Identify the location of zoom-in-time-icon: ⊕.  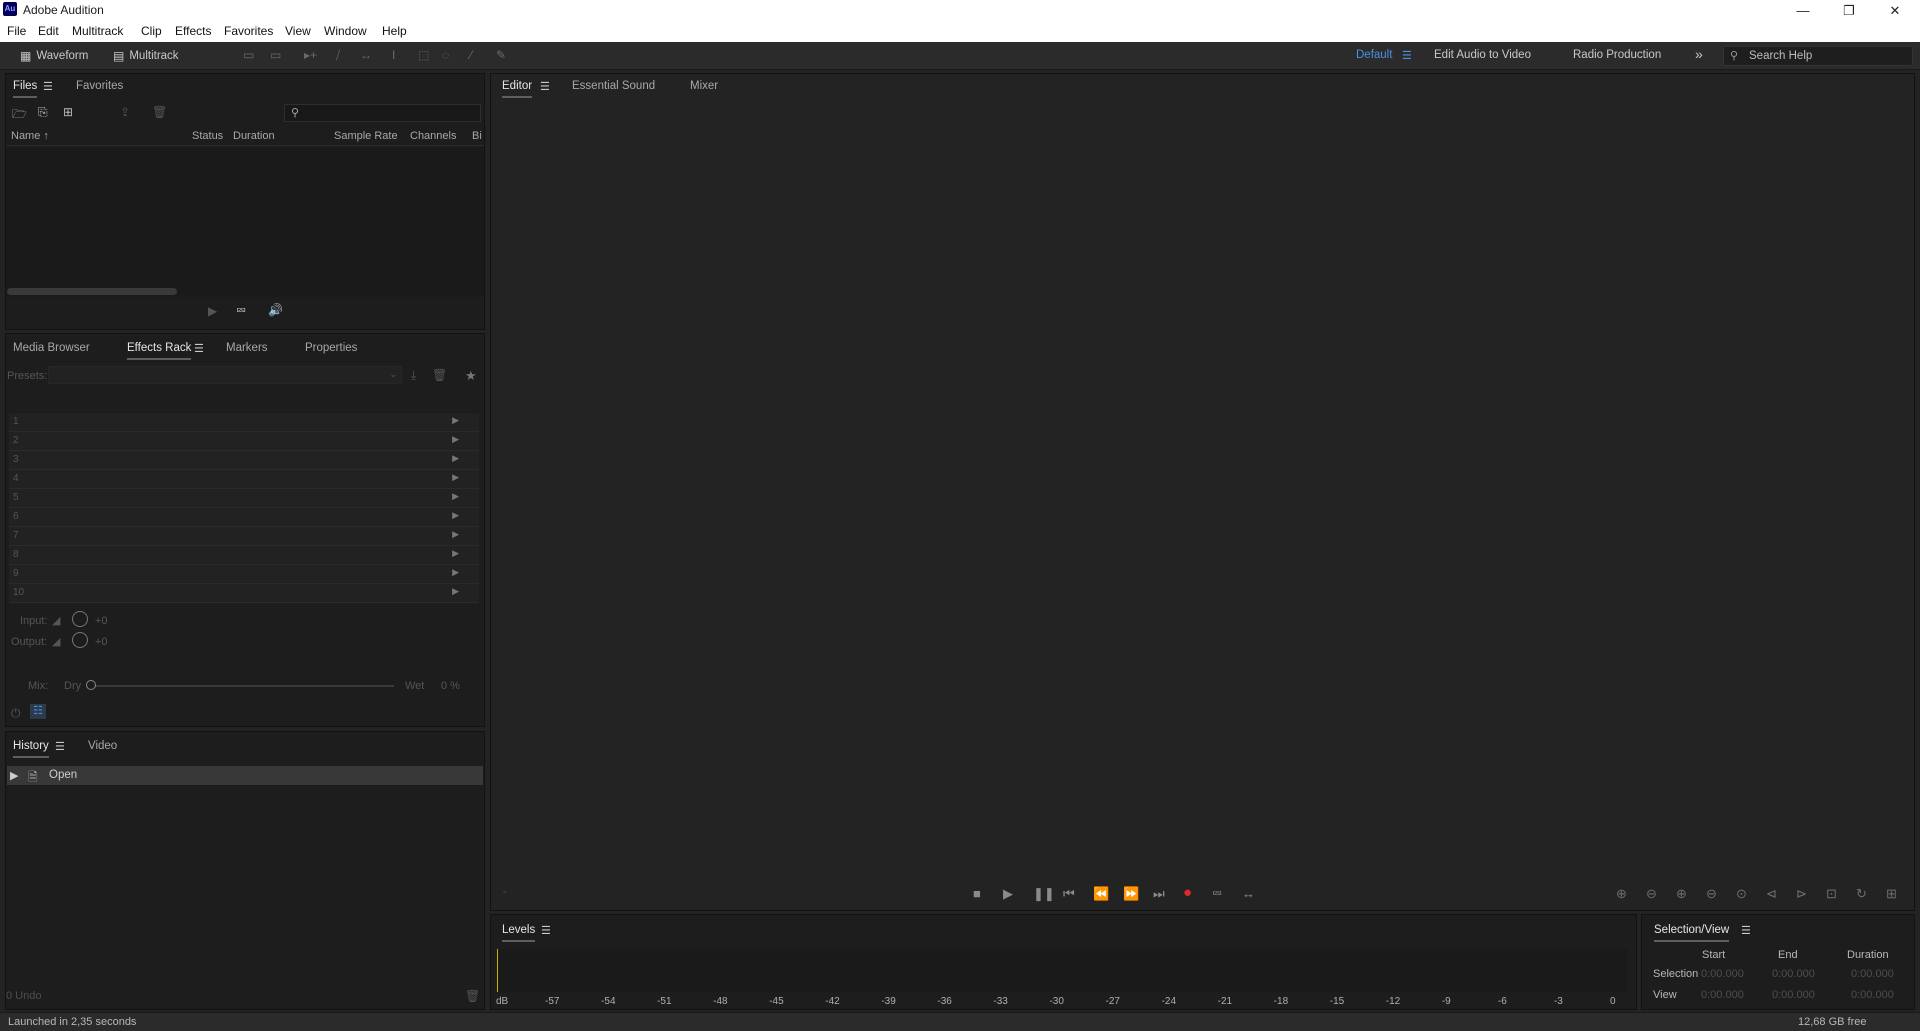
(1681, 894).